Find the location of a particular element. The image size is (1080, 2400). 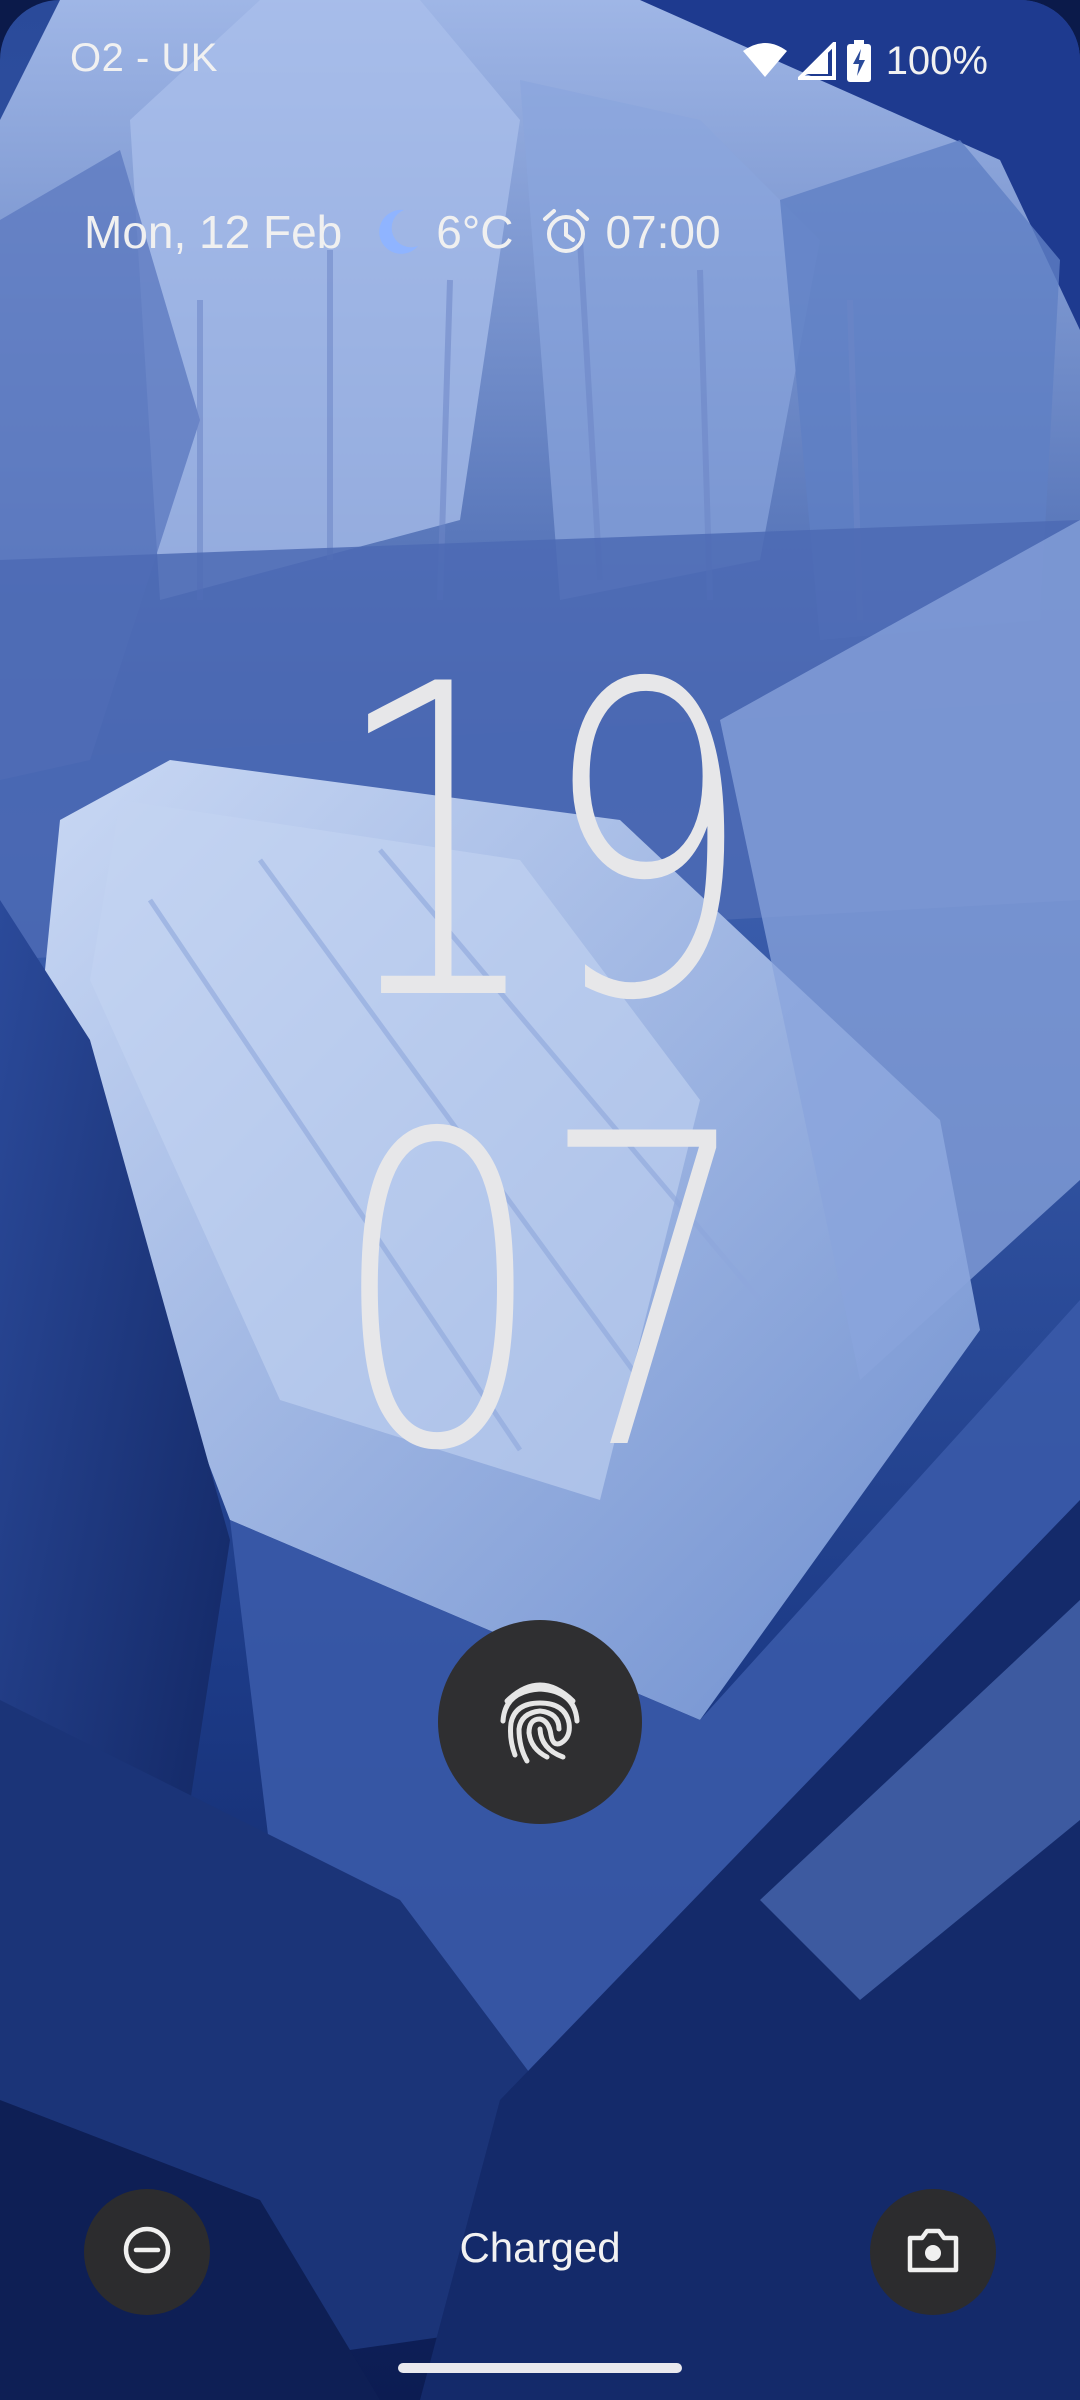

cellular-signal-icon is located at coordinates (816, 61).